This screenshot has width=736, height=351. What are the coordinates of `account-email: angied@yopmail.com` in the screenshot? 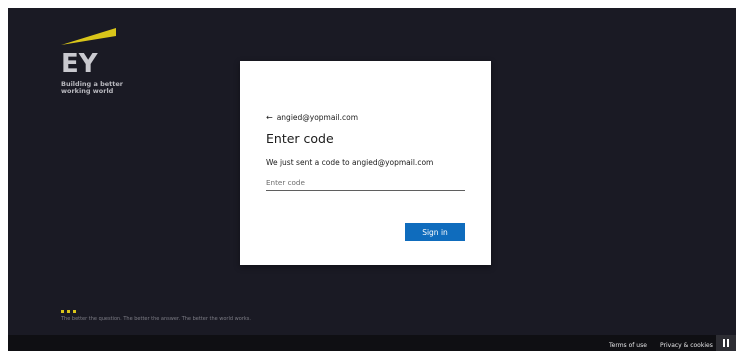 It's located at (317, 117).